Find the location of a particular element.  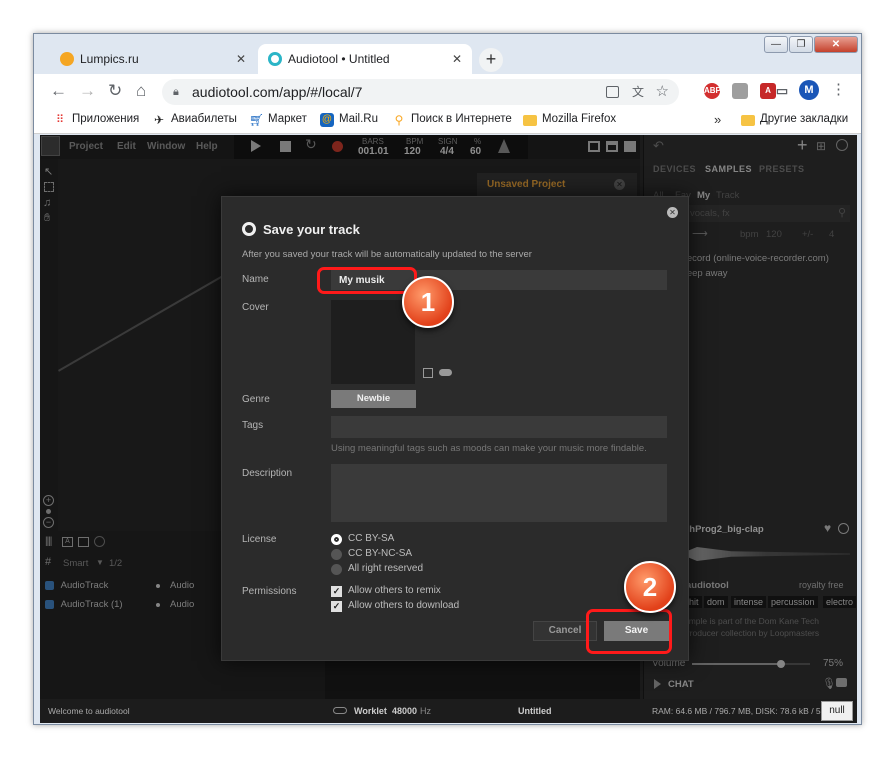

bookmark-label: Mozilla Firefox is located at coordinates (579, 119).